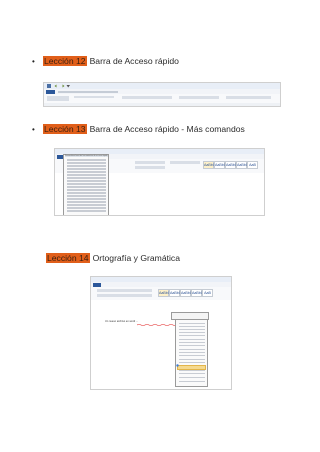 The height and width of the screenshot is (452, 320). Describe the element at coordinates (157, 325) in the screenshot. I see `spelling-underline` at that location.